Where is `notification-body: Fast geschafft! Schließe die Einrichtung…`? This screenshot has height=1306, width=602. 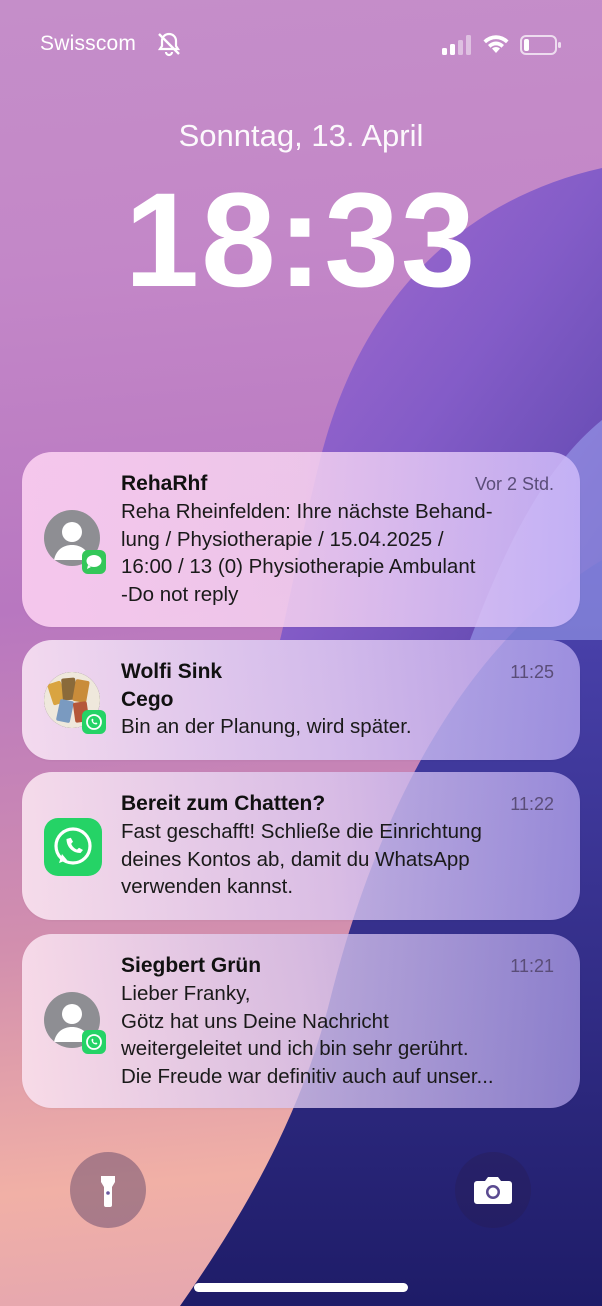 notification-body: Fast geschafft! Schließe die Einrichtung… is located at coordinates (301, 859).